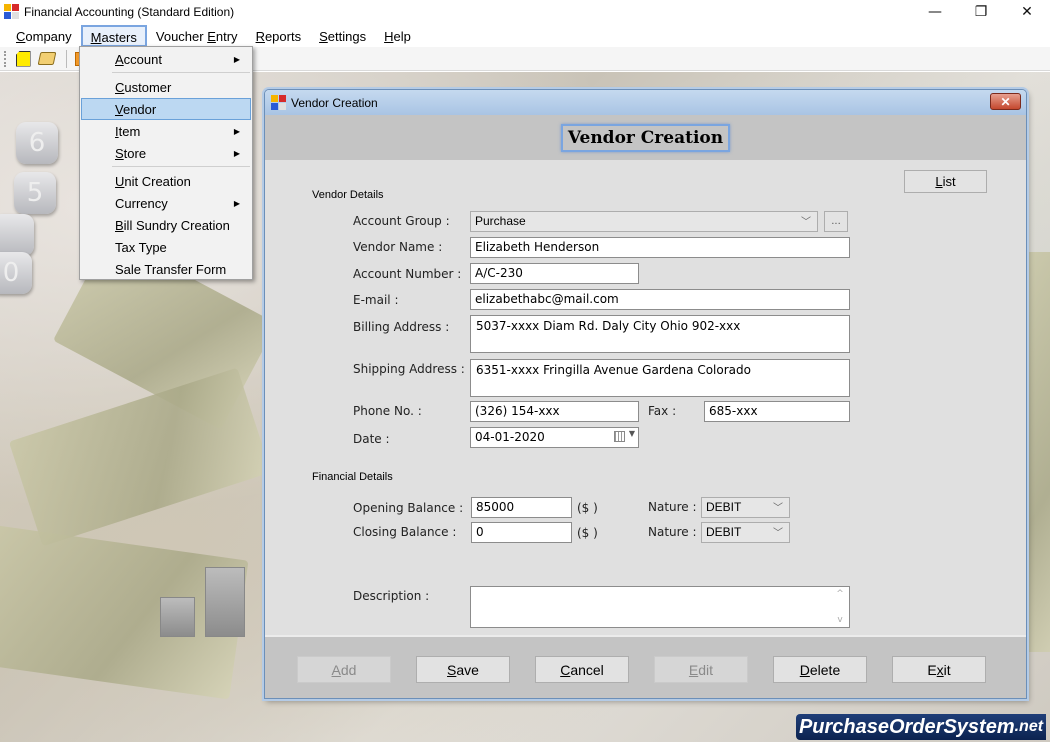 This screenshot has width=1050, height=742. Describe the element at coordinates (921, 727) in the screenshot. I see `watermark-banner: PurchaseOrderSystem .net` at that location.